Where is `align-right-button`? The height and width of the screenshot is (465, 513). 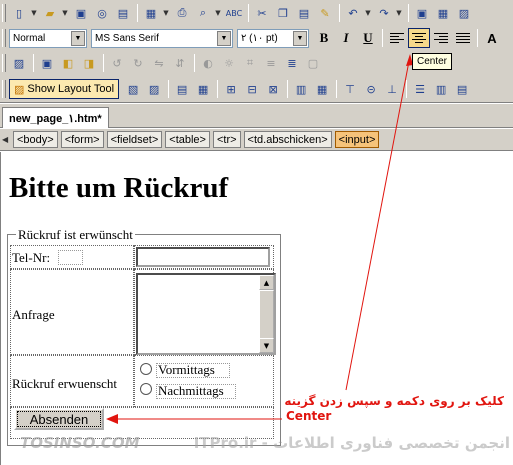 align-right-button is located at coordinates (441, 38).